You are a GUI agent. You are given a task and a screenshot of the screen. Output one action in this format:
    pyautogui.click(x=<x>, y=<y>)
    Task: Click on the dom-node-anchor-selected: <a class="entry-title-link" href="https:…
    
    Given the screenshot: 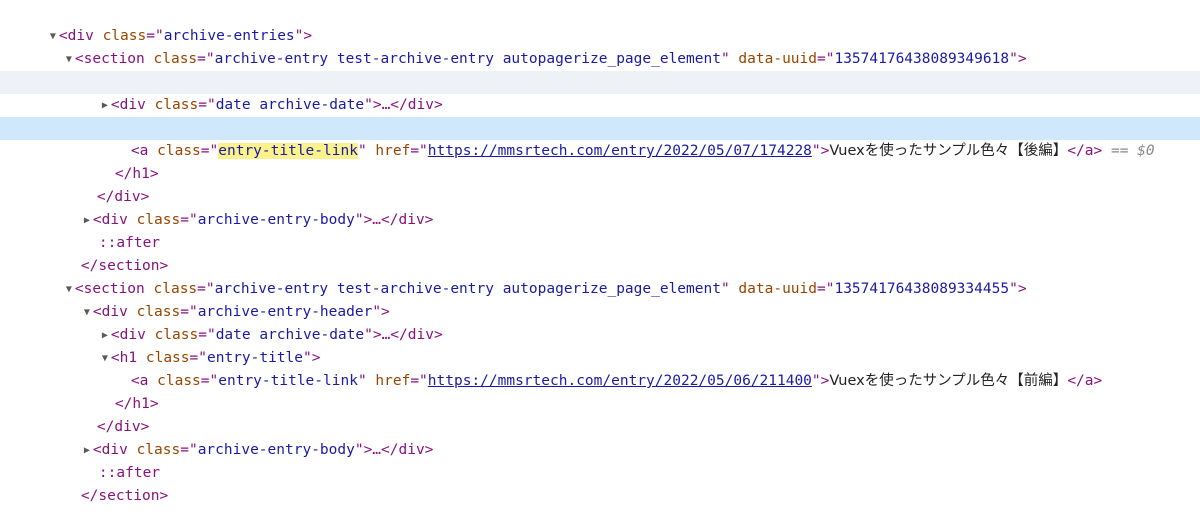 What is the action you would take?
    pyautogui.click(x=600, y=138)
    